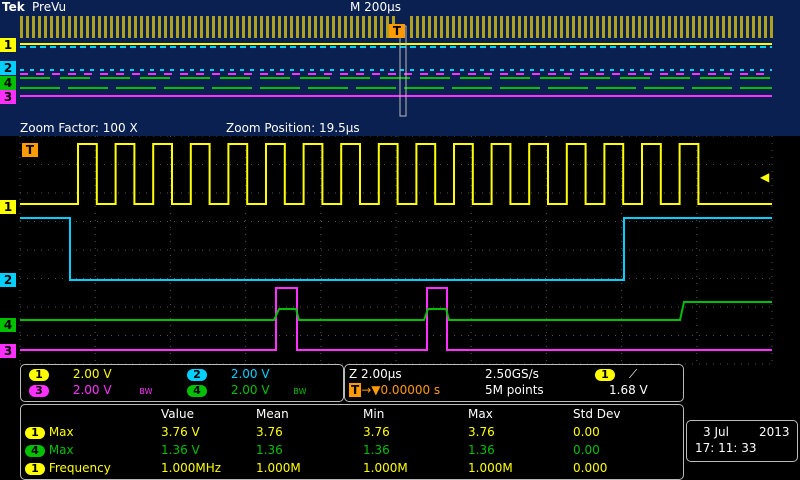 This screenshot has height=480, width=800. I want to click on trigger-level: 1.68 V, so click(628, 390).